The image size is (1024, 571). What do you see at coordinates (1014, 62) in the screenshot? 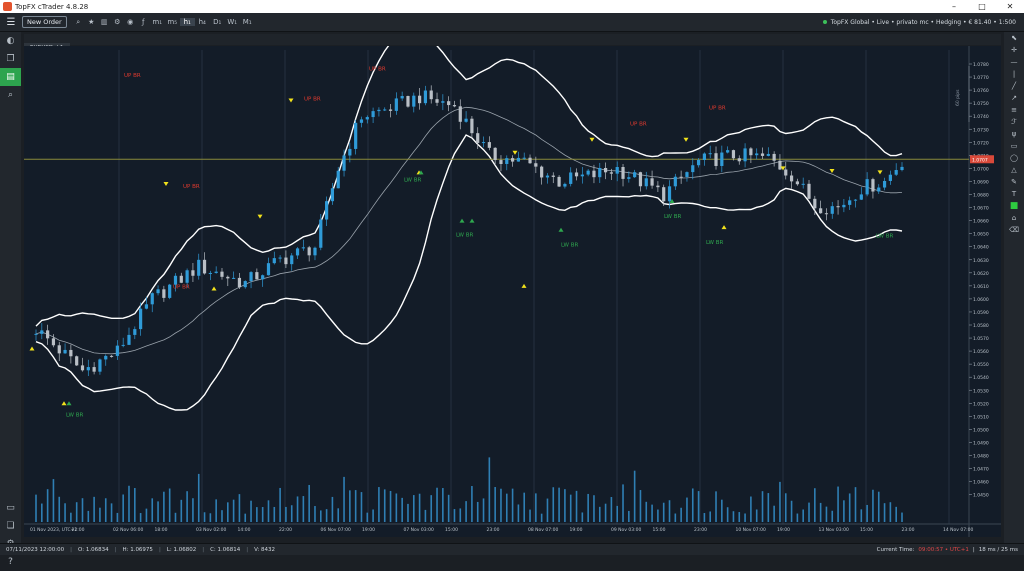
I see `hline-icon: —` at bounding box center [1014, 62].